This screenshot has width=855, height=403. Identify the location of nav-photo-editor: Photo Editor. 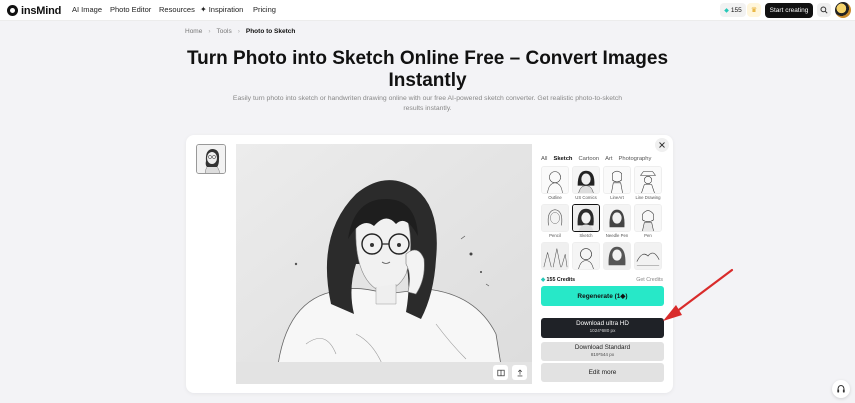
(130, 9).